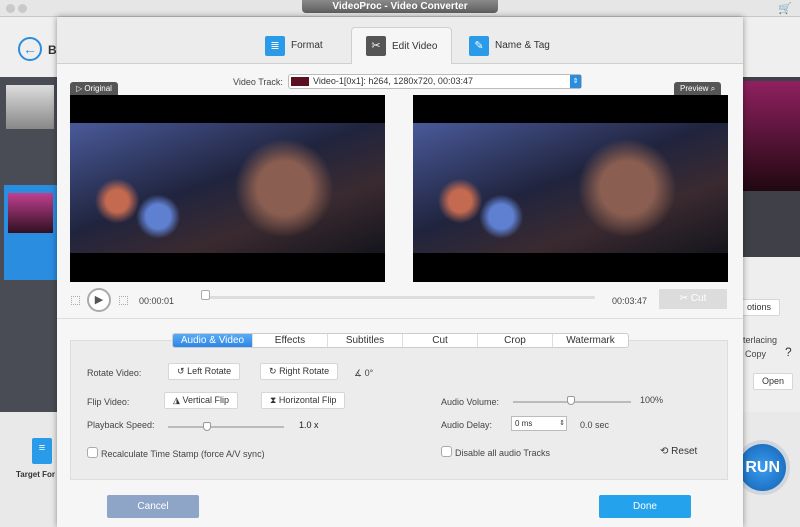  What do you see at coordinates (693, 299) in the screenshot?
I see `cut-button: ✂ Cut` at bounding box center [693, 299].